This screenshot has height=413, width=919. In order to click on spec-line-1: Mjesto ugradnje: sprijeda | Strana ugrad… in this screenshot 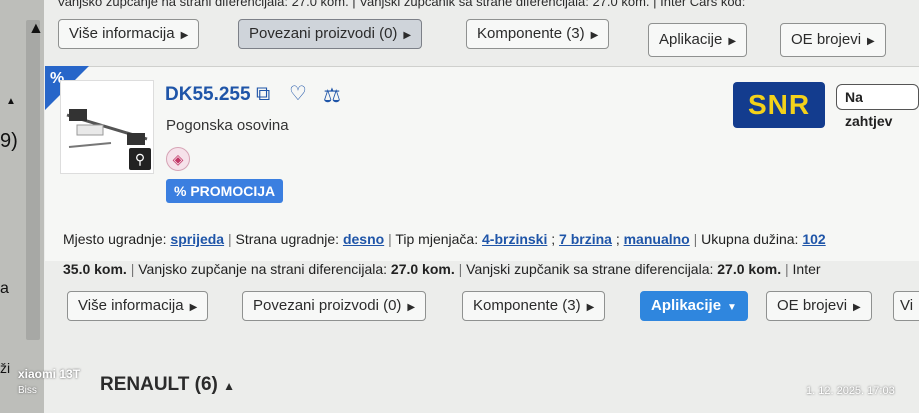, I will do `click(444, 239)`.